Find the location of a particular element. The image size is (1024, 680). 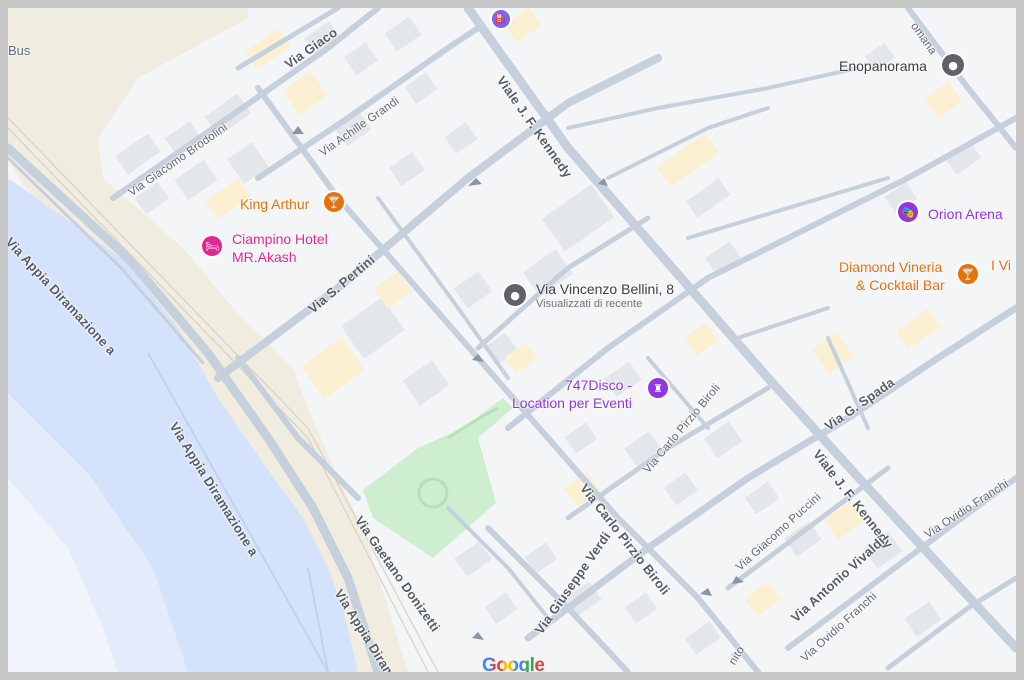

poi-king-arthur-label: King Arthur is located at coordinates (274, 204).